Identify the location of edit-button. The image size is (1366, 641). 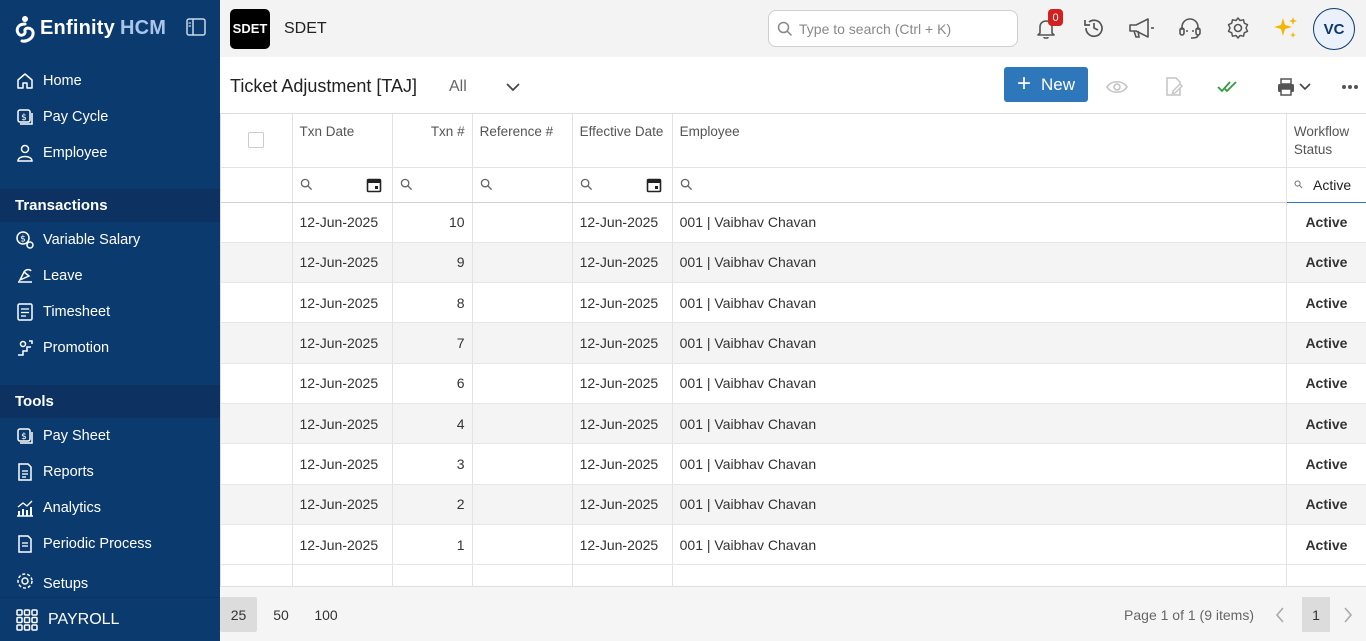
(1174, 87).